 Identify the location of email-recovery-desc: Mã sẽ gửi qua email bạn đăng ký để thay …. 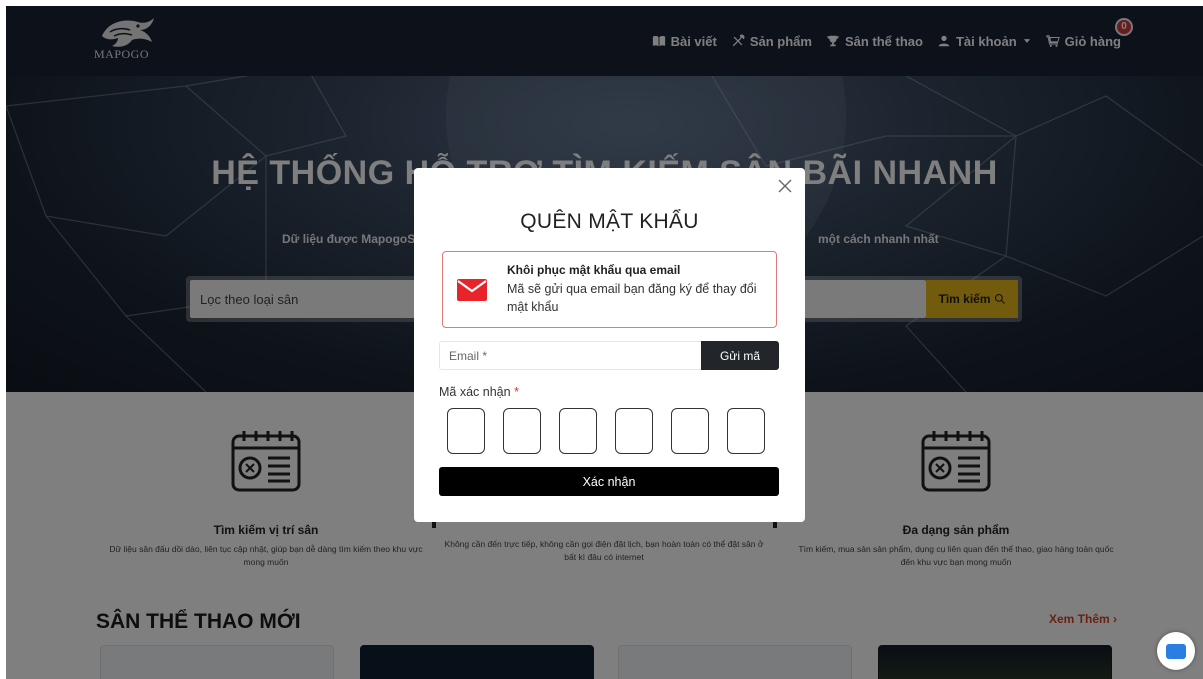
(632, 298).